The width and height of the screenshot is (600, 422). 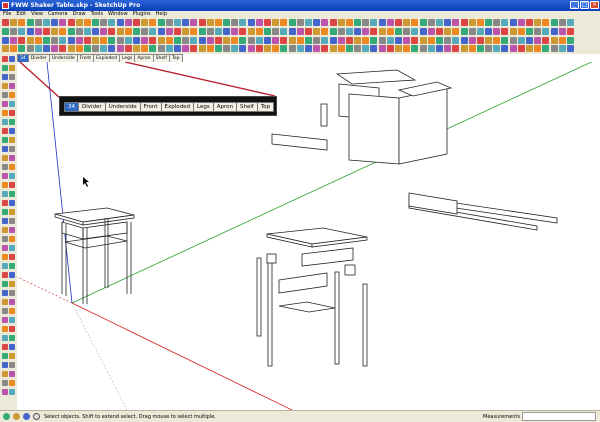 What do you see at coordinates (142, 14) in the screenshot?
I see `menu-plugins: Plugins` at bounding box center [142, 14].